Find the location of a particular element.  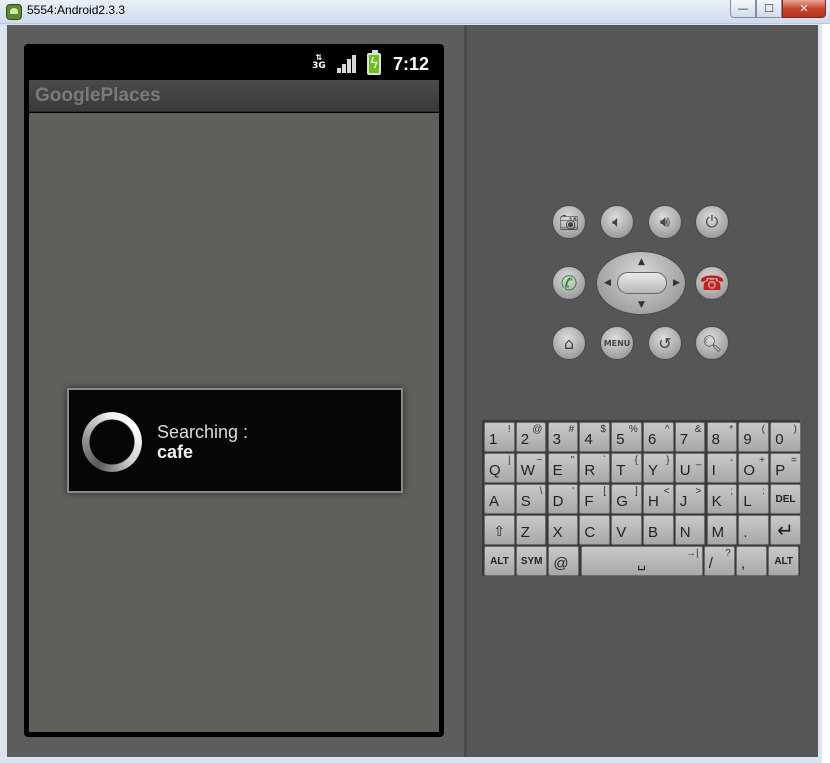

key-comma: , is located at coordinates (751, 561).